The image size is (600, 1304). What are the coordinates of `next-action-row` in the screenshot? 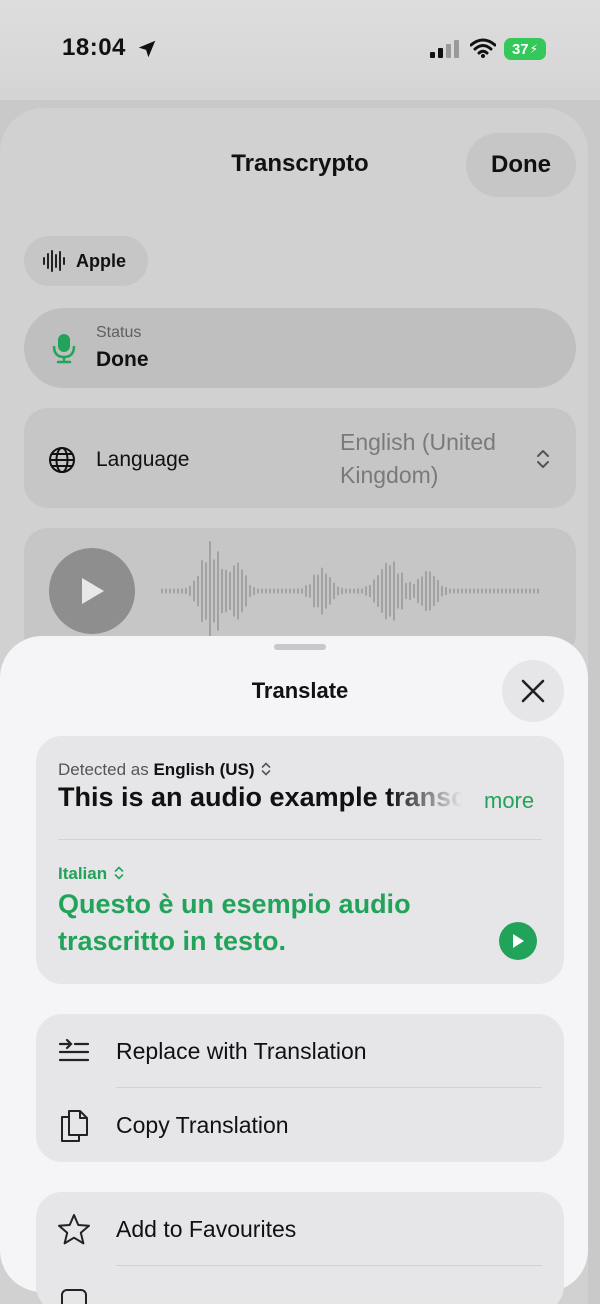 It's located at (300, 1285).